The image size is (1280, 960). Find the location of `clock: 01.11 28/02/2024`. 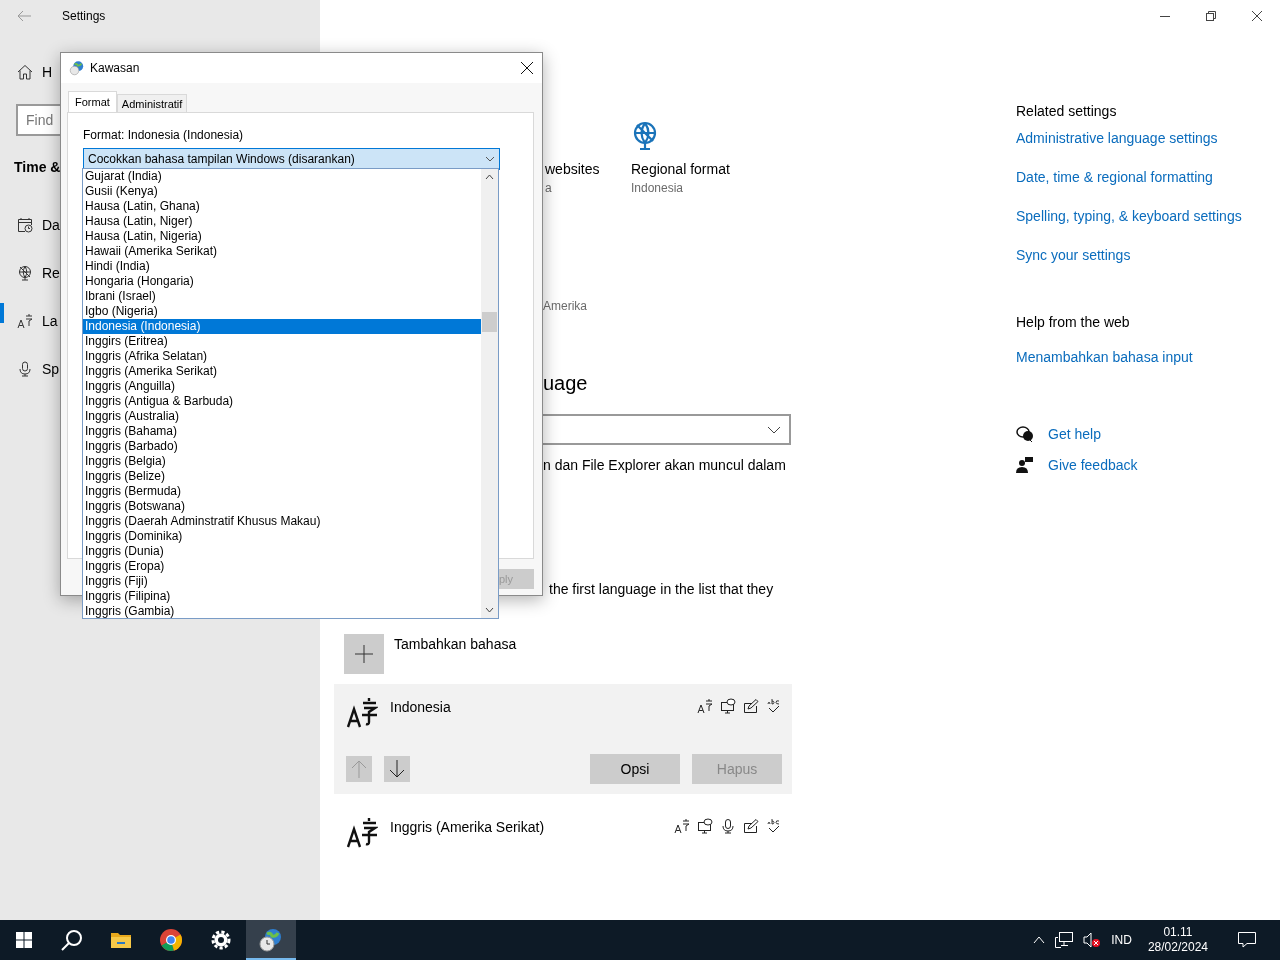

clock: 01.11 28/02/2024 is located at coordinates (1177, 940).